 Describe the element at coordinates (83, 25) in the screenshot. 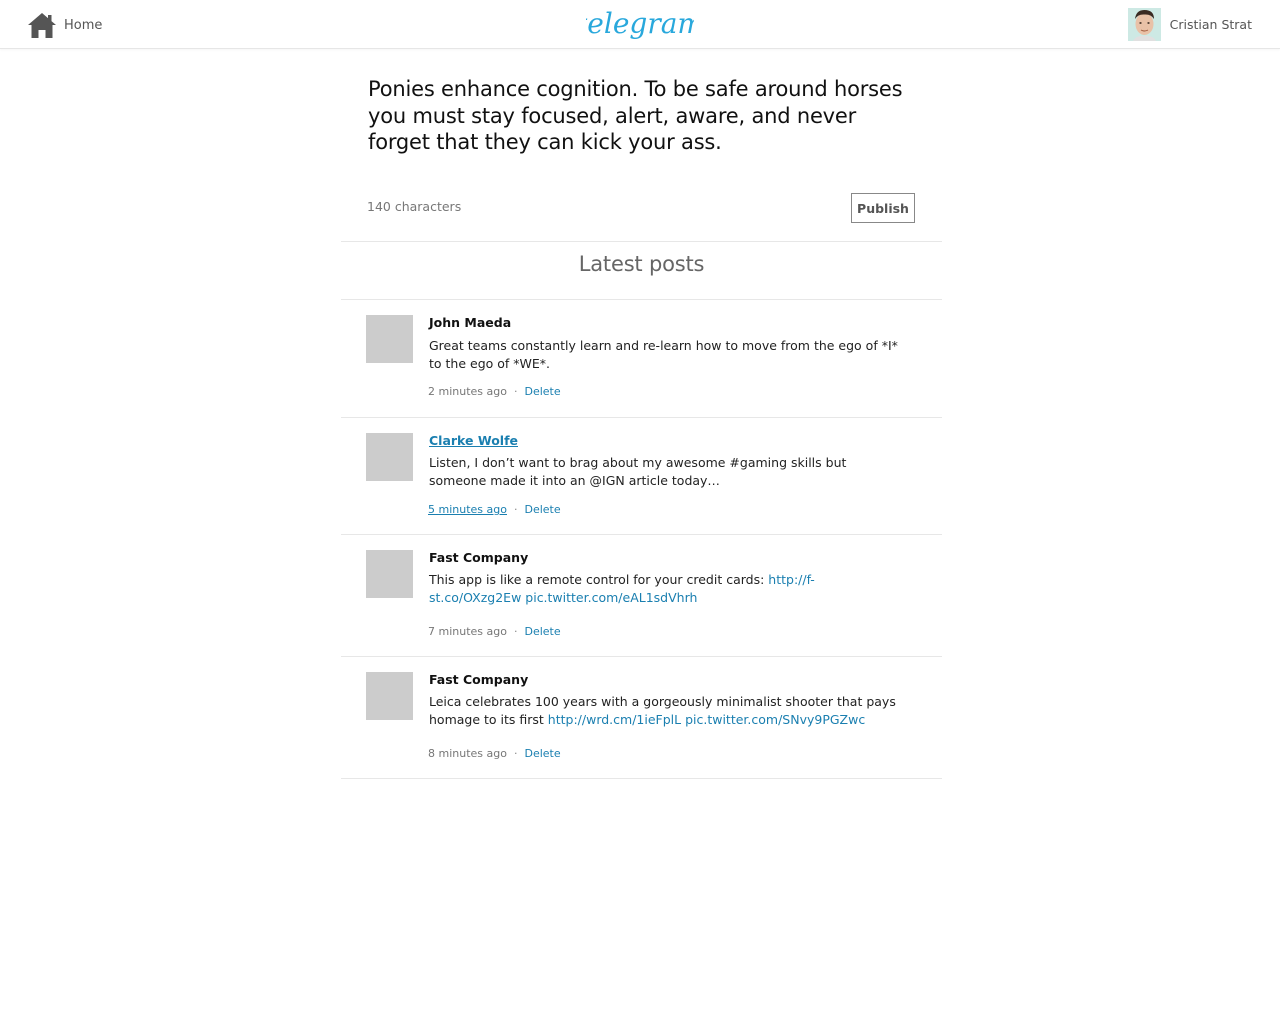

I see `home-label: Home` at that location.